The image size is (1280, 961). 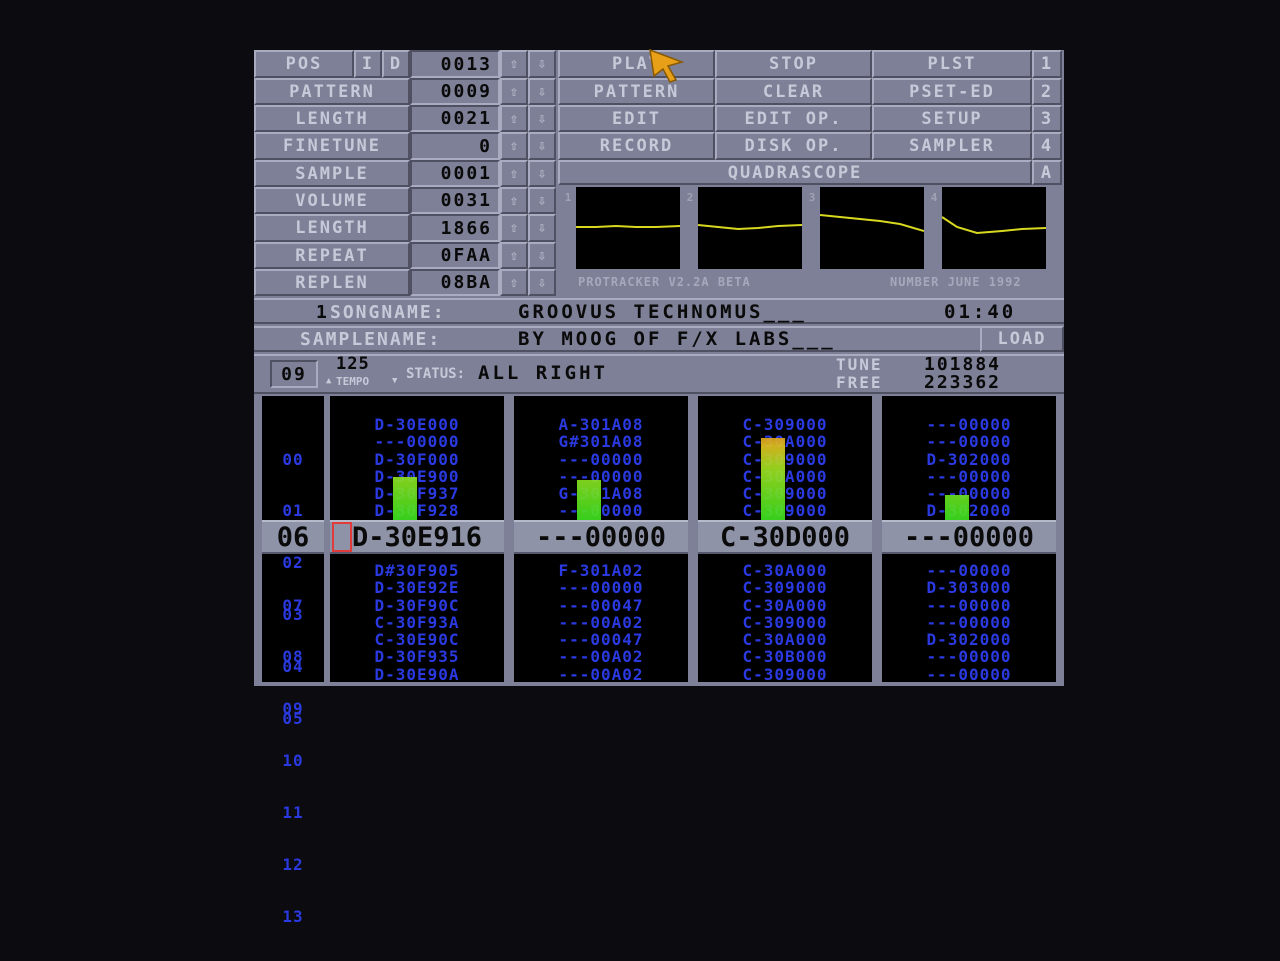 I want to click on stop-button: STOP, so click(x=793, y=64).